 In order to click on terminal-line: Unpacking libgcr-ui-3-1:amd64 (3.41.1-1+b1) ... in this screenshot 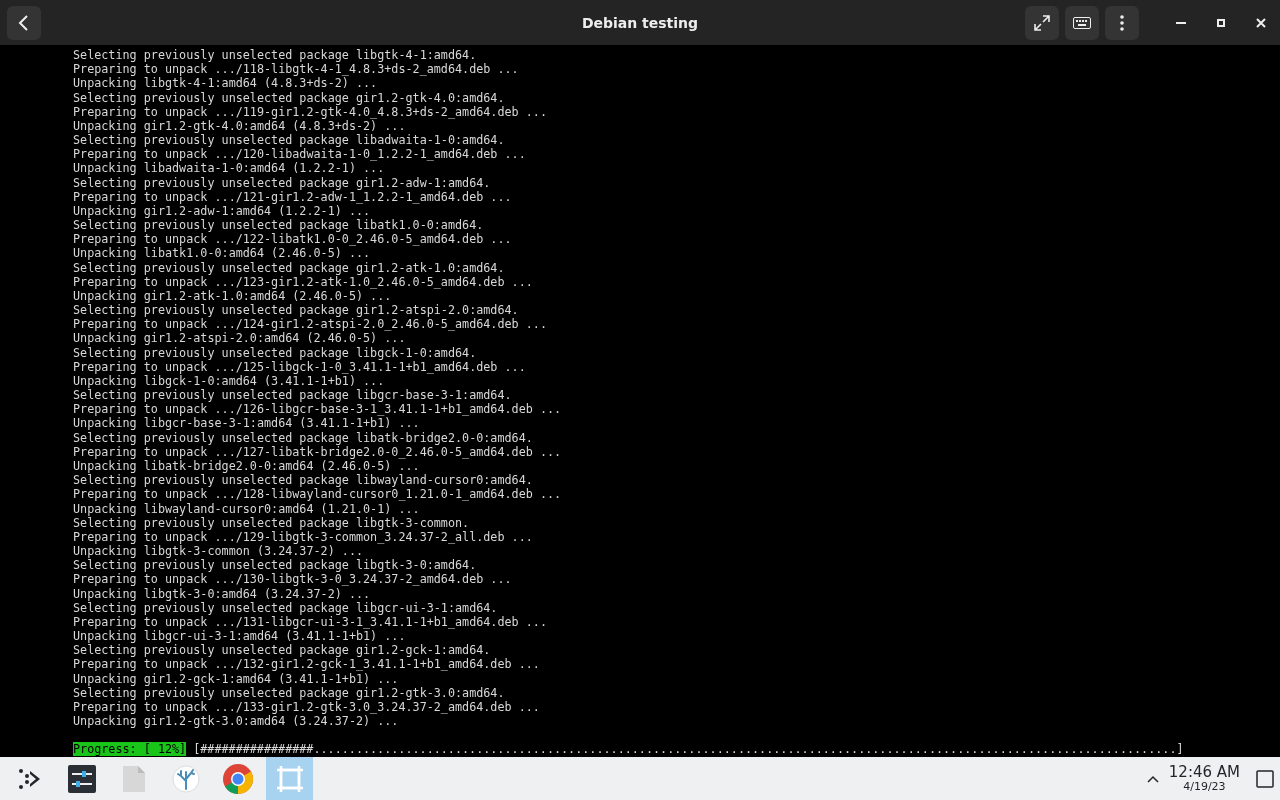, I will do `click(239, 636)`.